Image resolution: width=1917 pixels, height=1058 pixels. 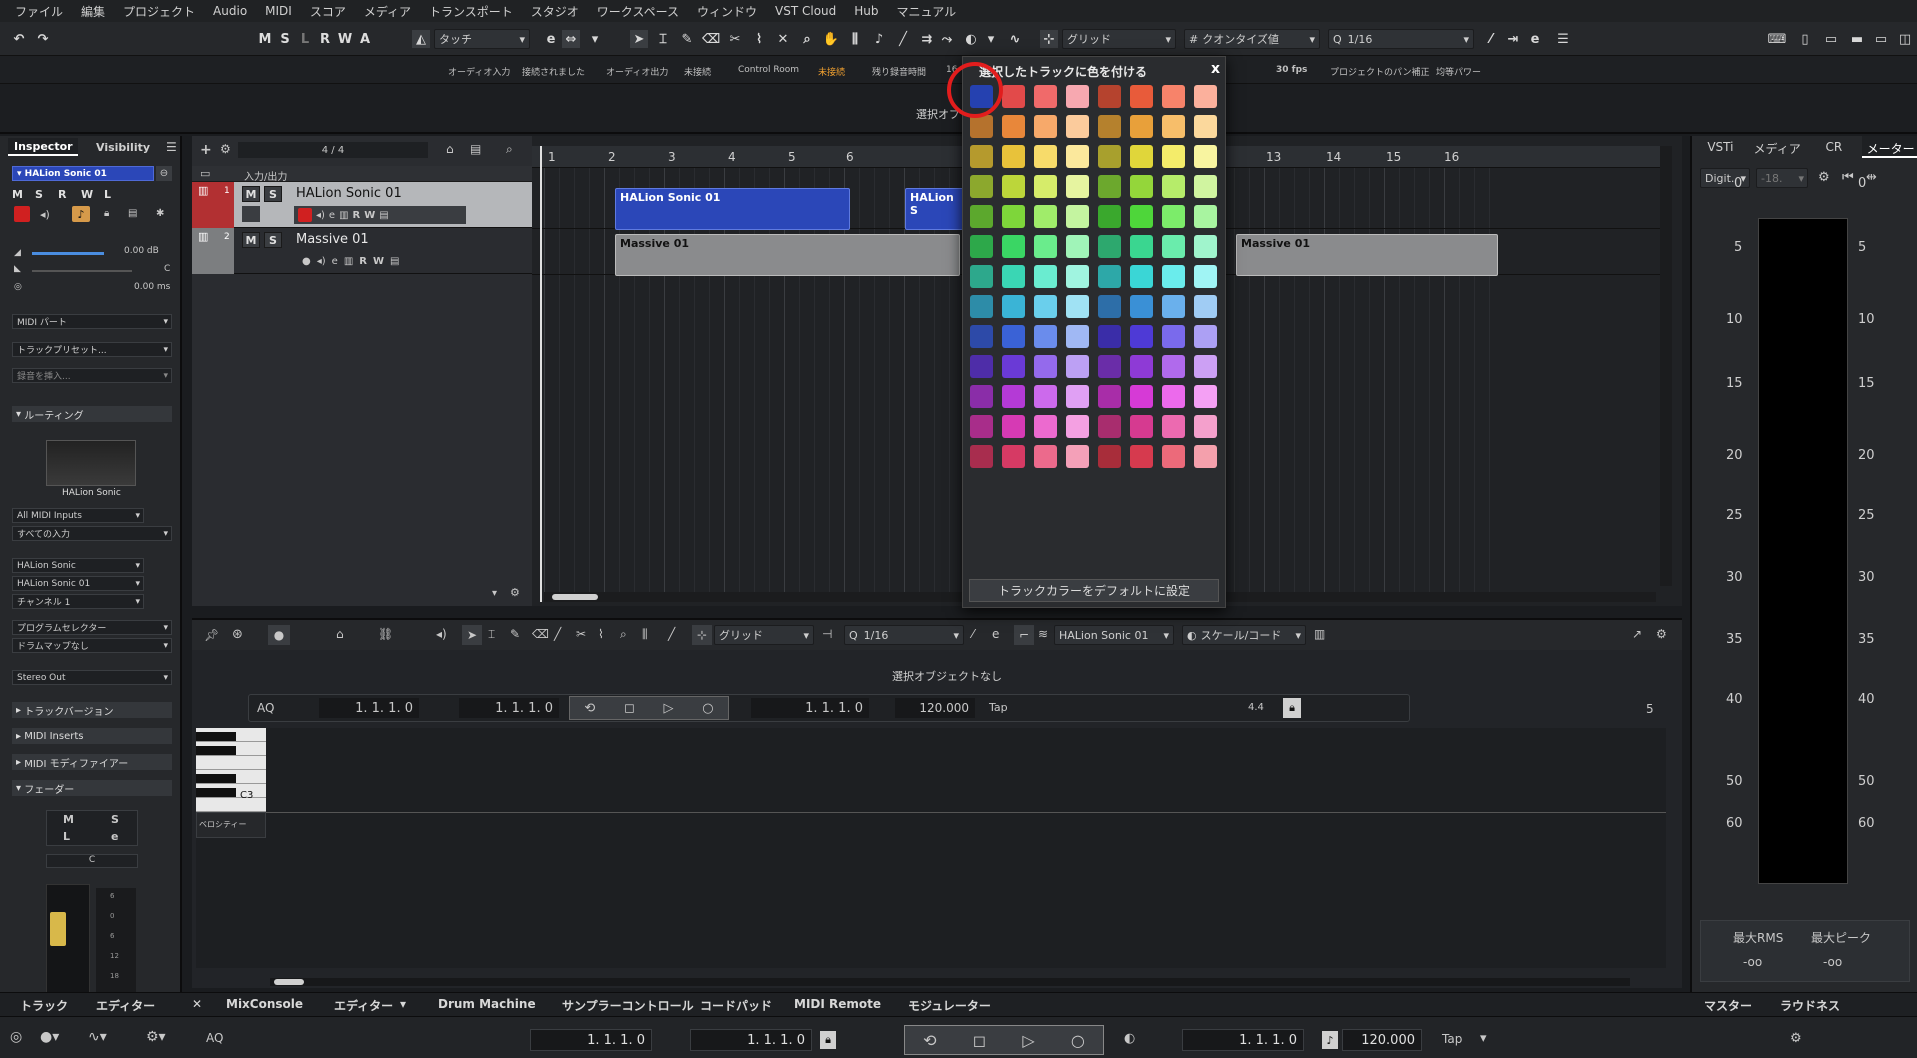 I want to click on toolbar-s-button: S, so click(x=285, y=39).